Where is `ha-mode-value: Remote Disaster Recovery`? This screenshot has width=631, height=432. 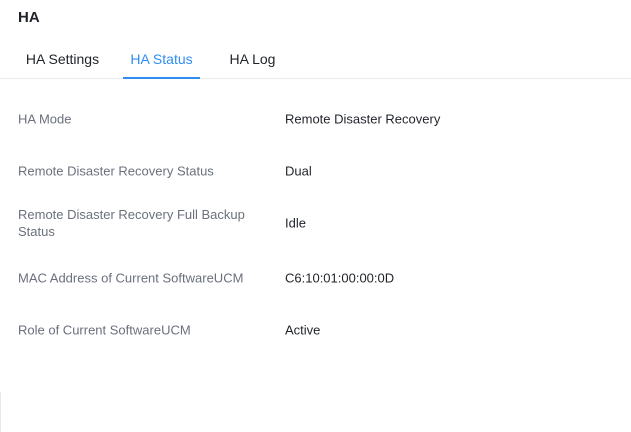 ha-mode-value: Remote Disaster Recovery is located at coordinates (363, 119).